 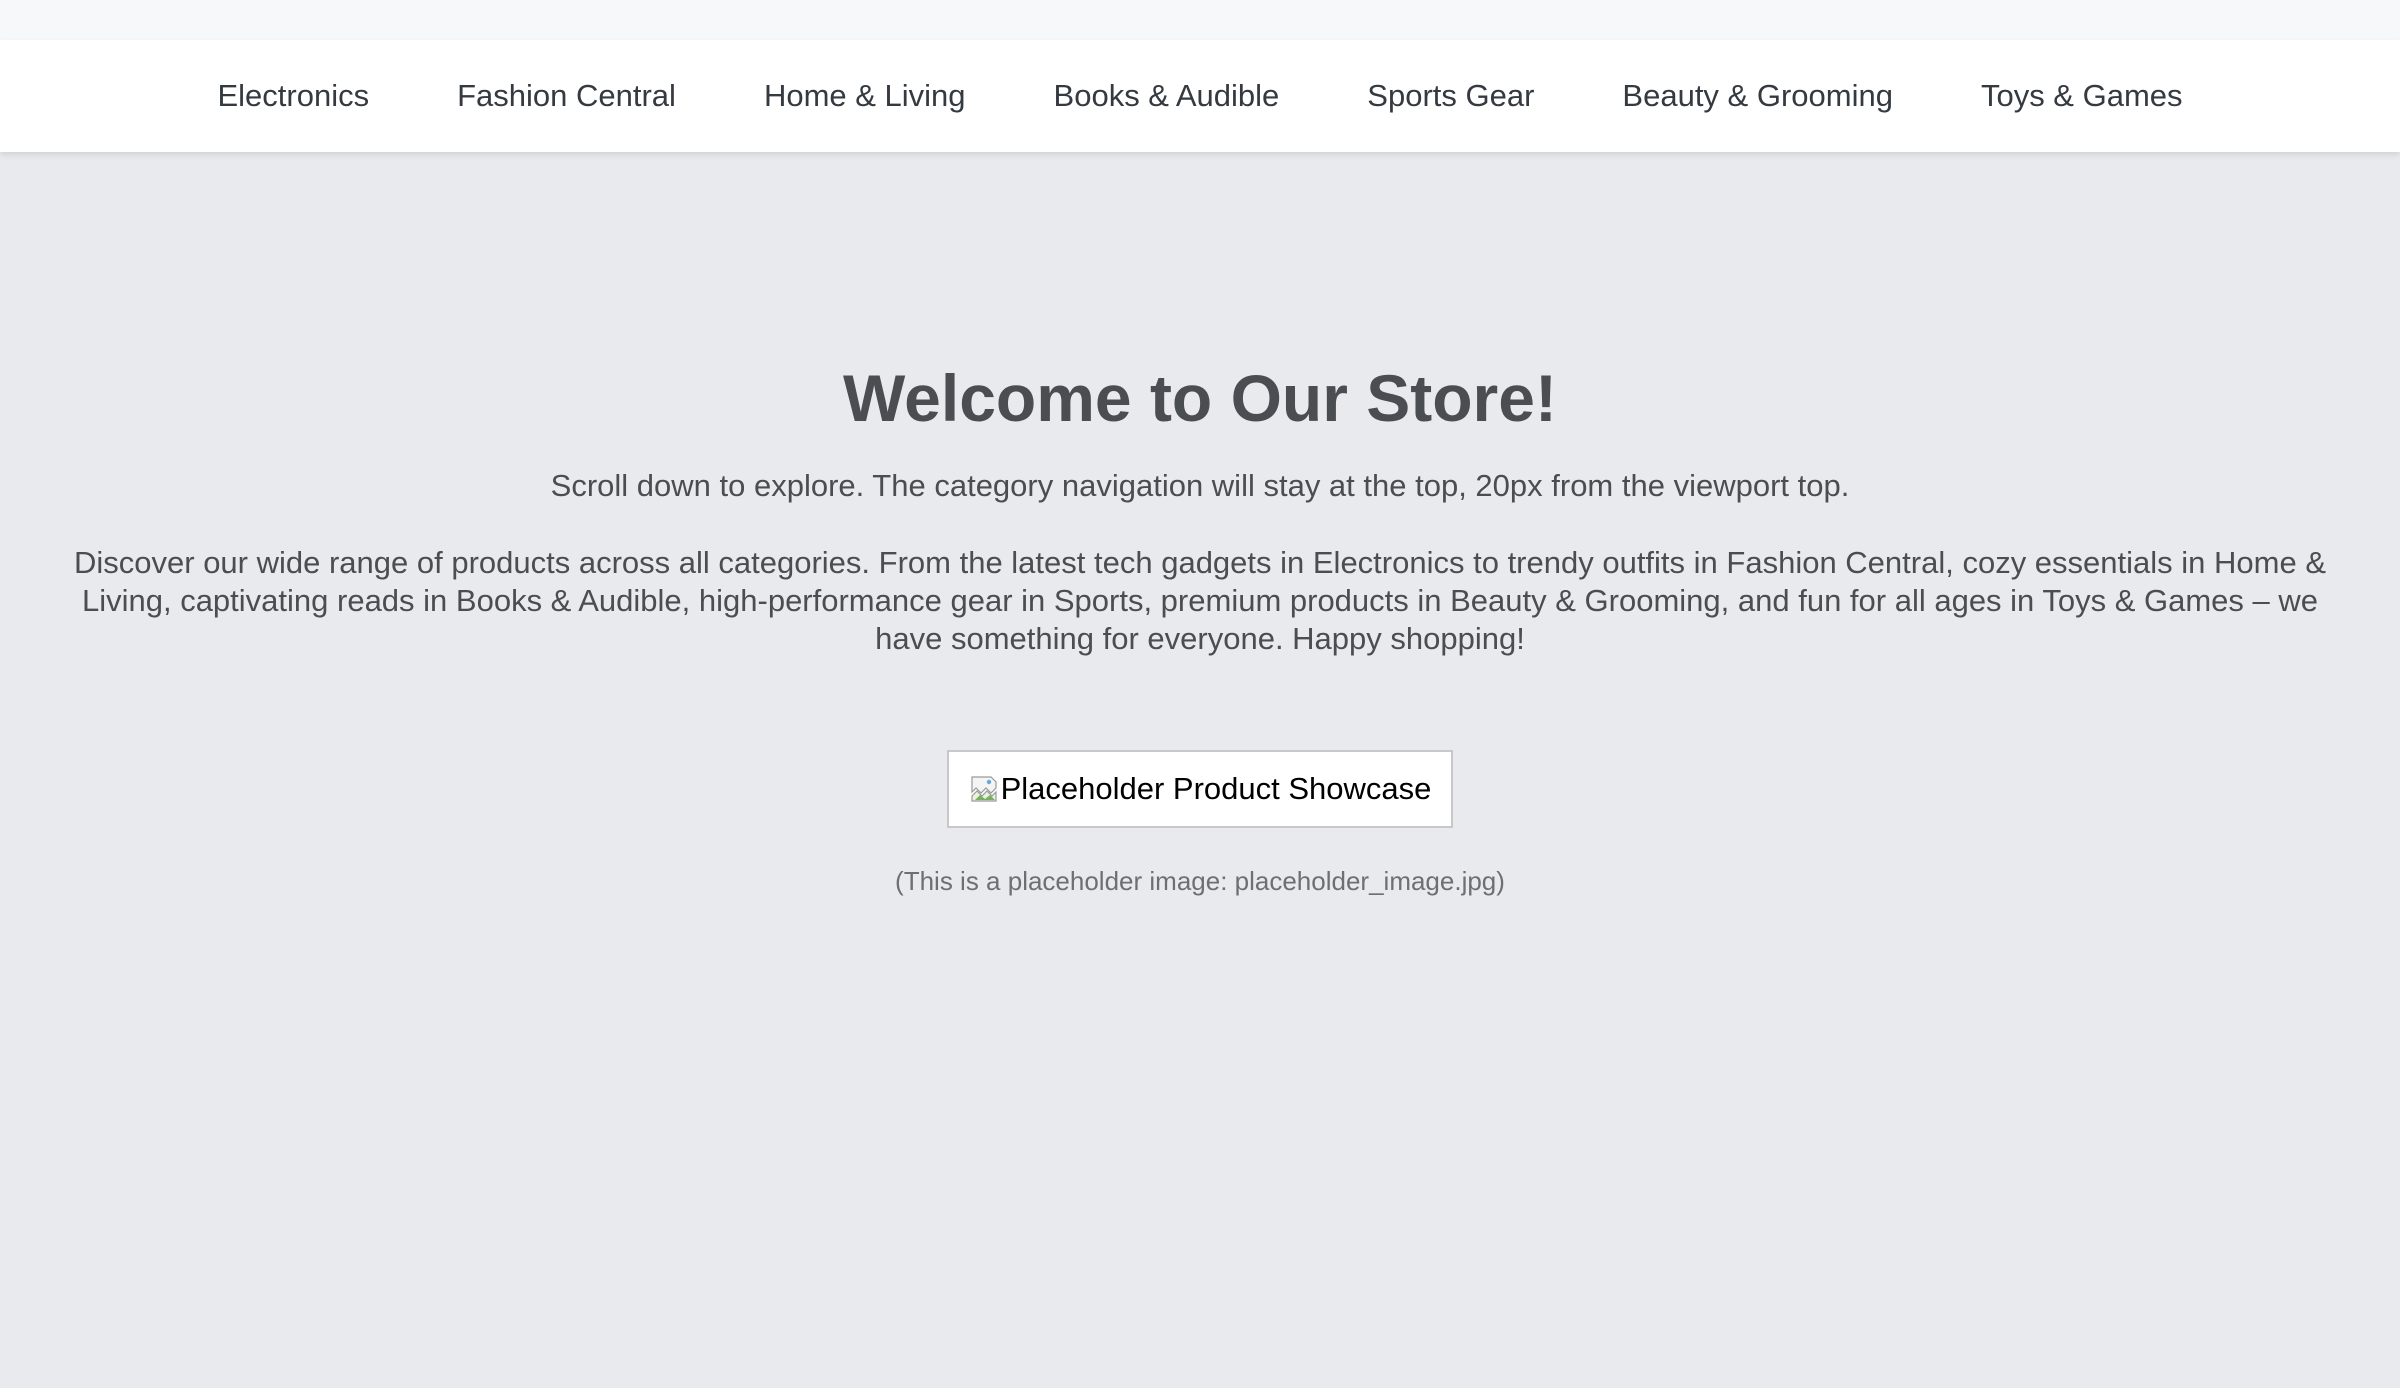 What do you see at coordinates (1200, 398) in the screenshot?
I see `page-title: Welcome to Our Store!` at bounding box center [1200, 398].